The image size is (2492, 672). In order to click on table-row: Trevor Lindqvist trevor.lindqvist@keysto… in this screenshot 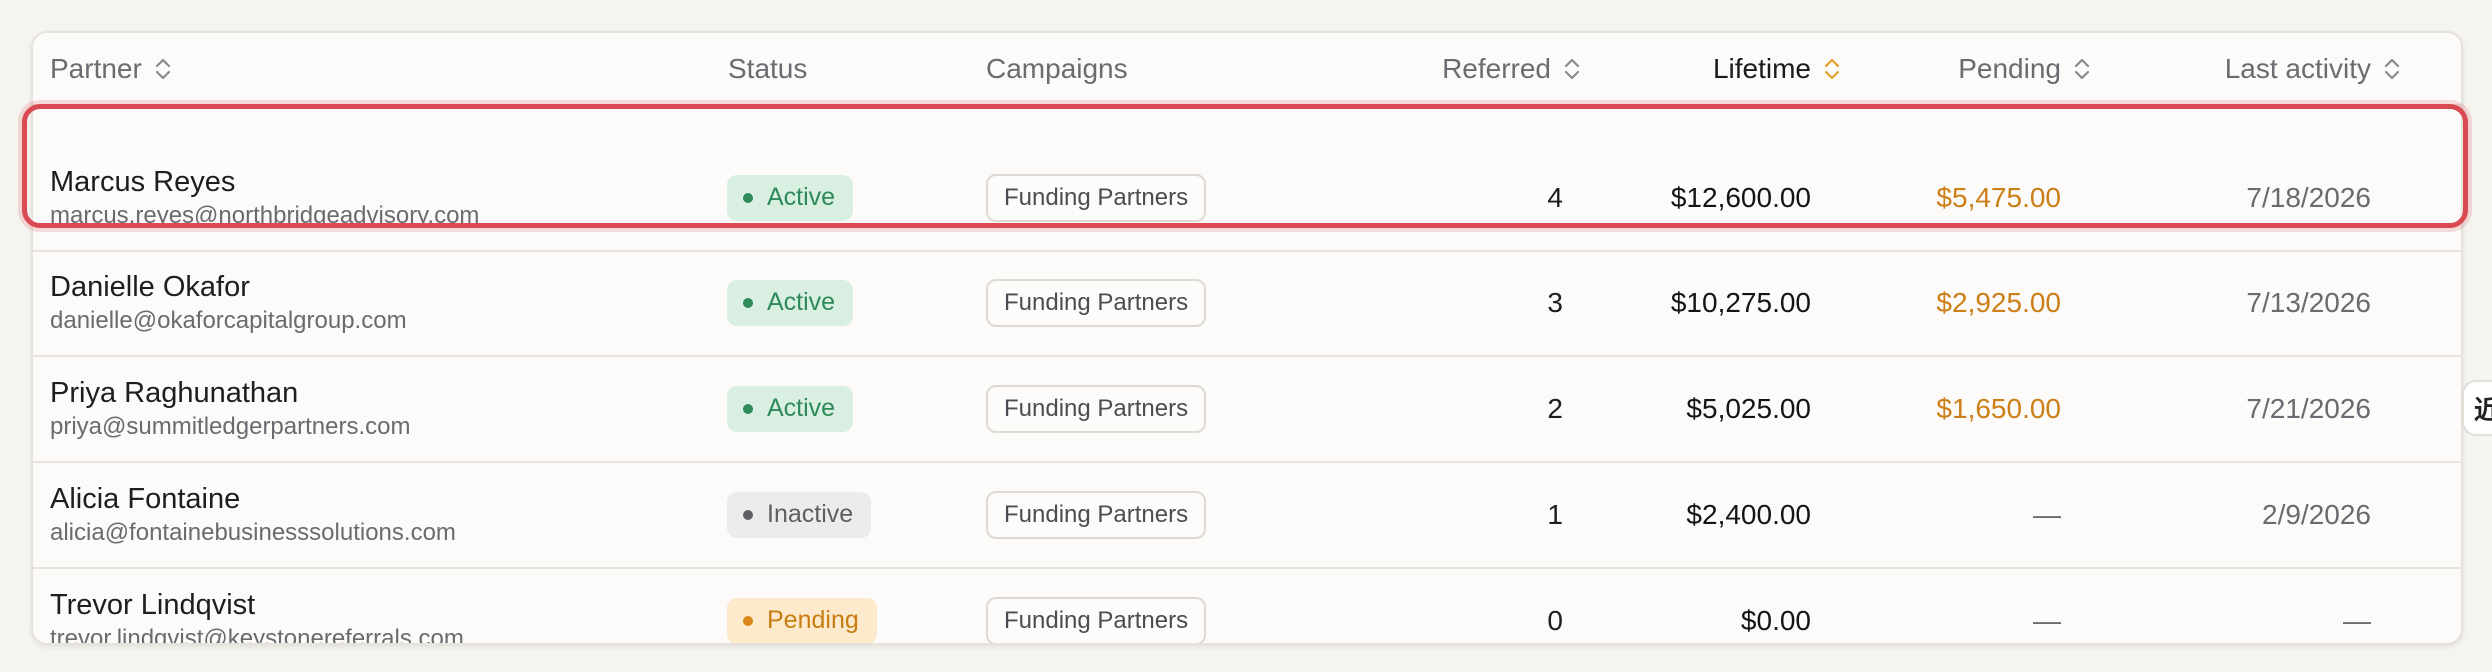, I will do `click(1247, 606)`.